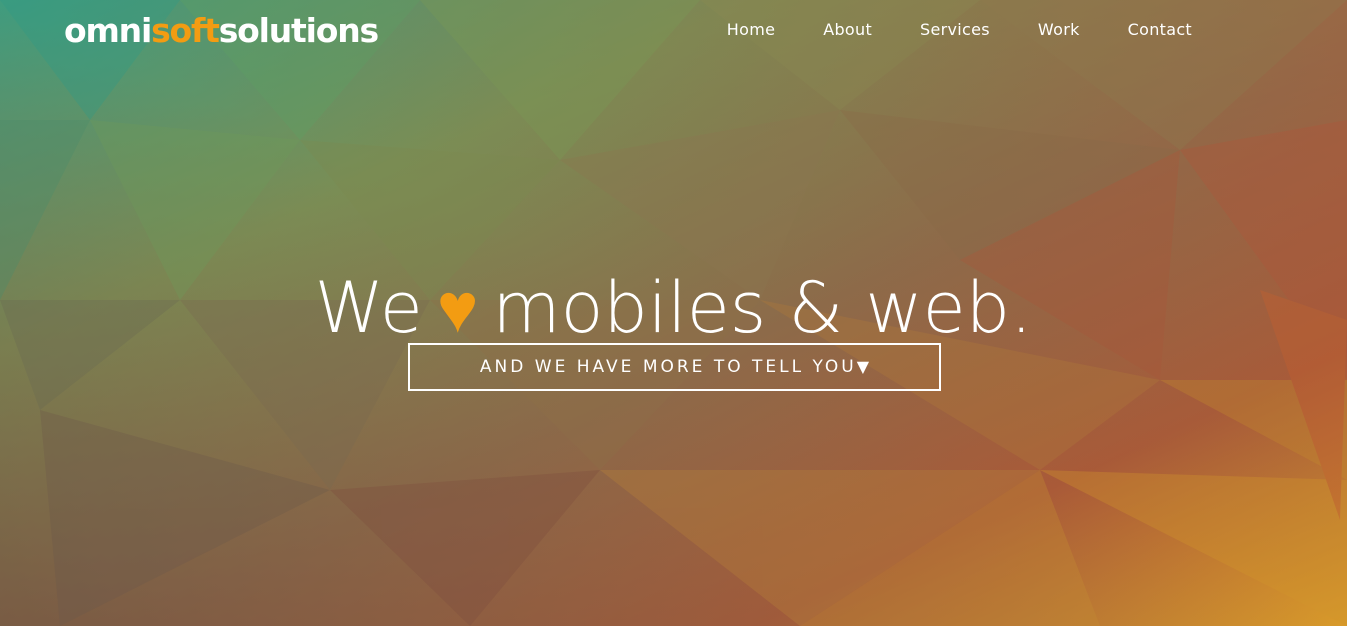 The image size is (1347, 626). I want to click on nav-link-about: About, so click(847, 30).